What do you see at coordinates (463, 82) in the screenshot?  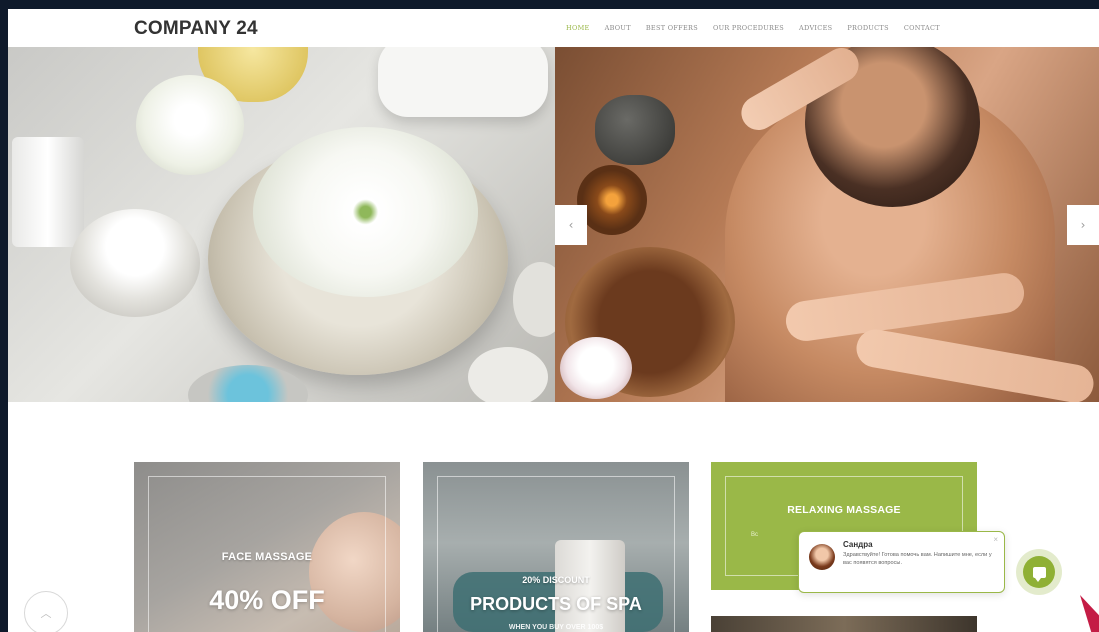 I see `towel` at bounding box center [463, 82].